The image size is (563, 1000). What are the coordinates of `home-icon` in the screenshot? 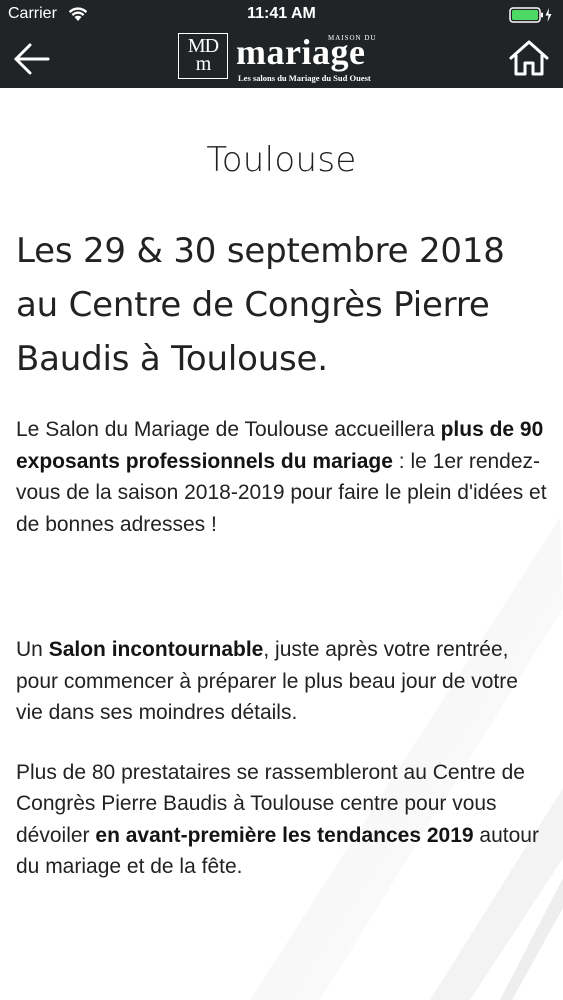 It's located at (529, 58).